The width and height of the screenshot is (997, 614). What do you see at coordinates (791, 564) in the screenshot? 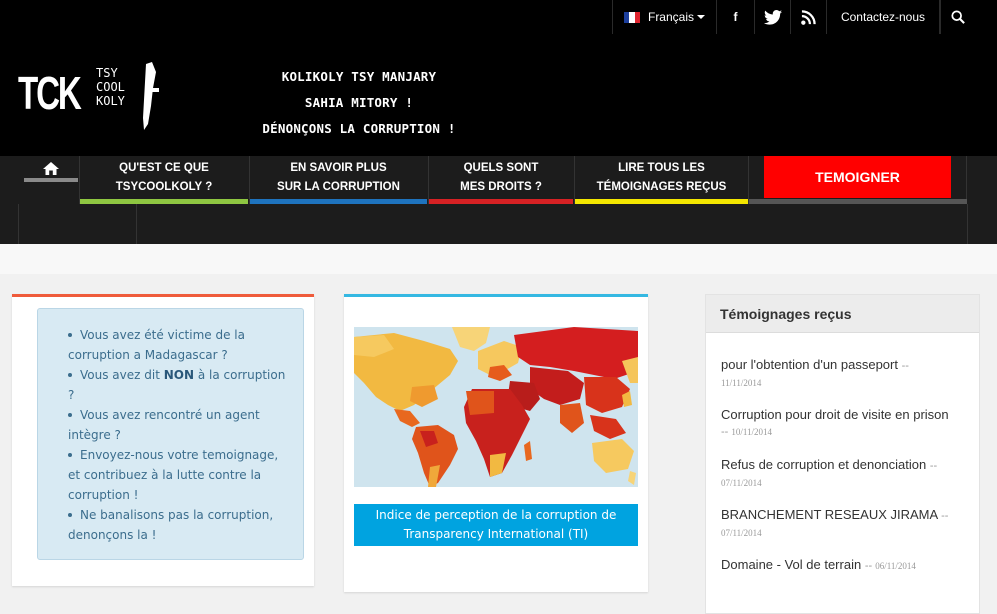
I see `testimony-title: Domaine - Vol de terrain` at bounding box center [791, 564].